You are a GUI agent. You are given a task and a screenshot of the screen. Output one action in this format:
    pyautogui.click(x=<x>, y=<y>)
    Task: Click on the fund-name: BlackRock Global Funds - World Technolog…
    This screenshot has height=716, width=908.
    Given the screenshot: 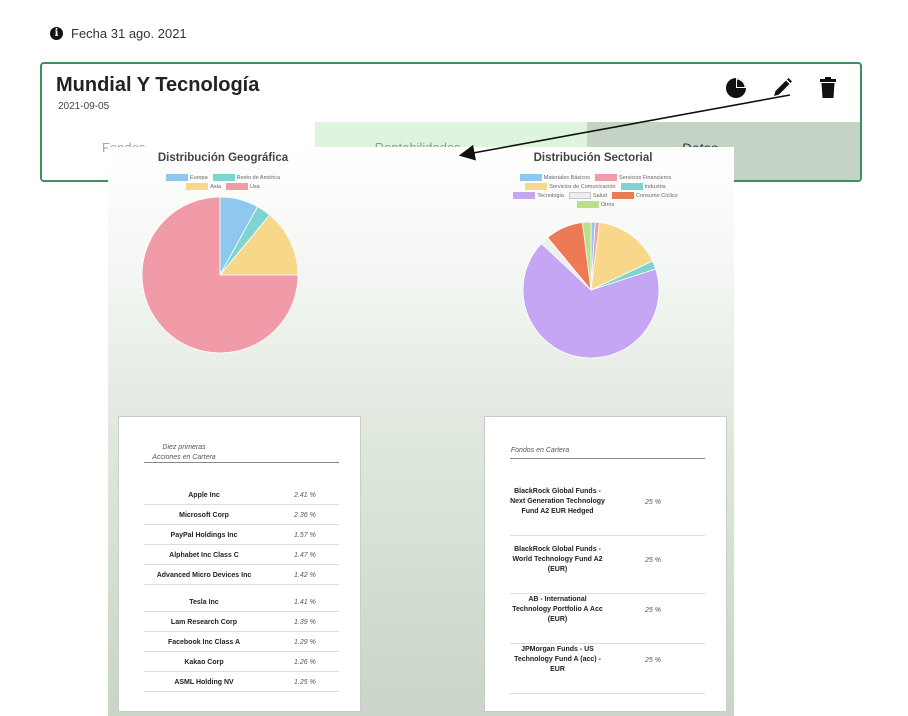 What is the action you would take?
    pyautogui.click(x=557, y=559)
    